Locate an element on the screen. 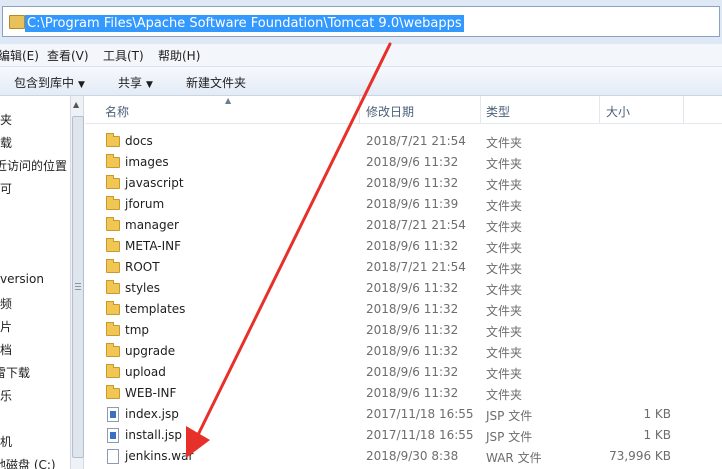 The image size is (722, 469). file-row: javascript 2018/9/6 11:32 文件夹 is located at coordinates (403, 183).